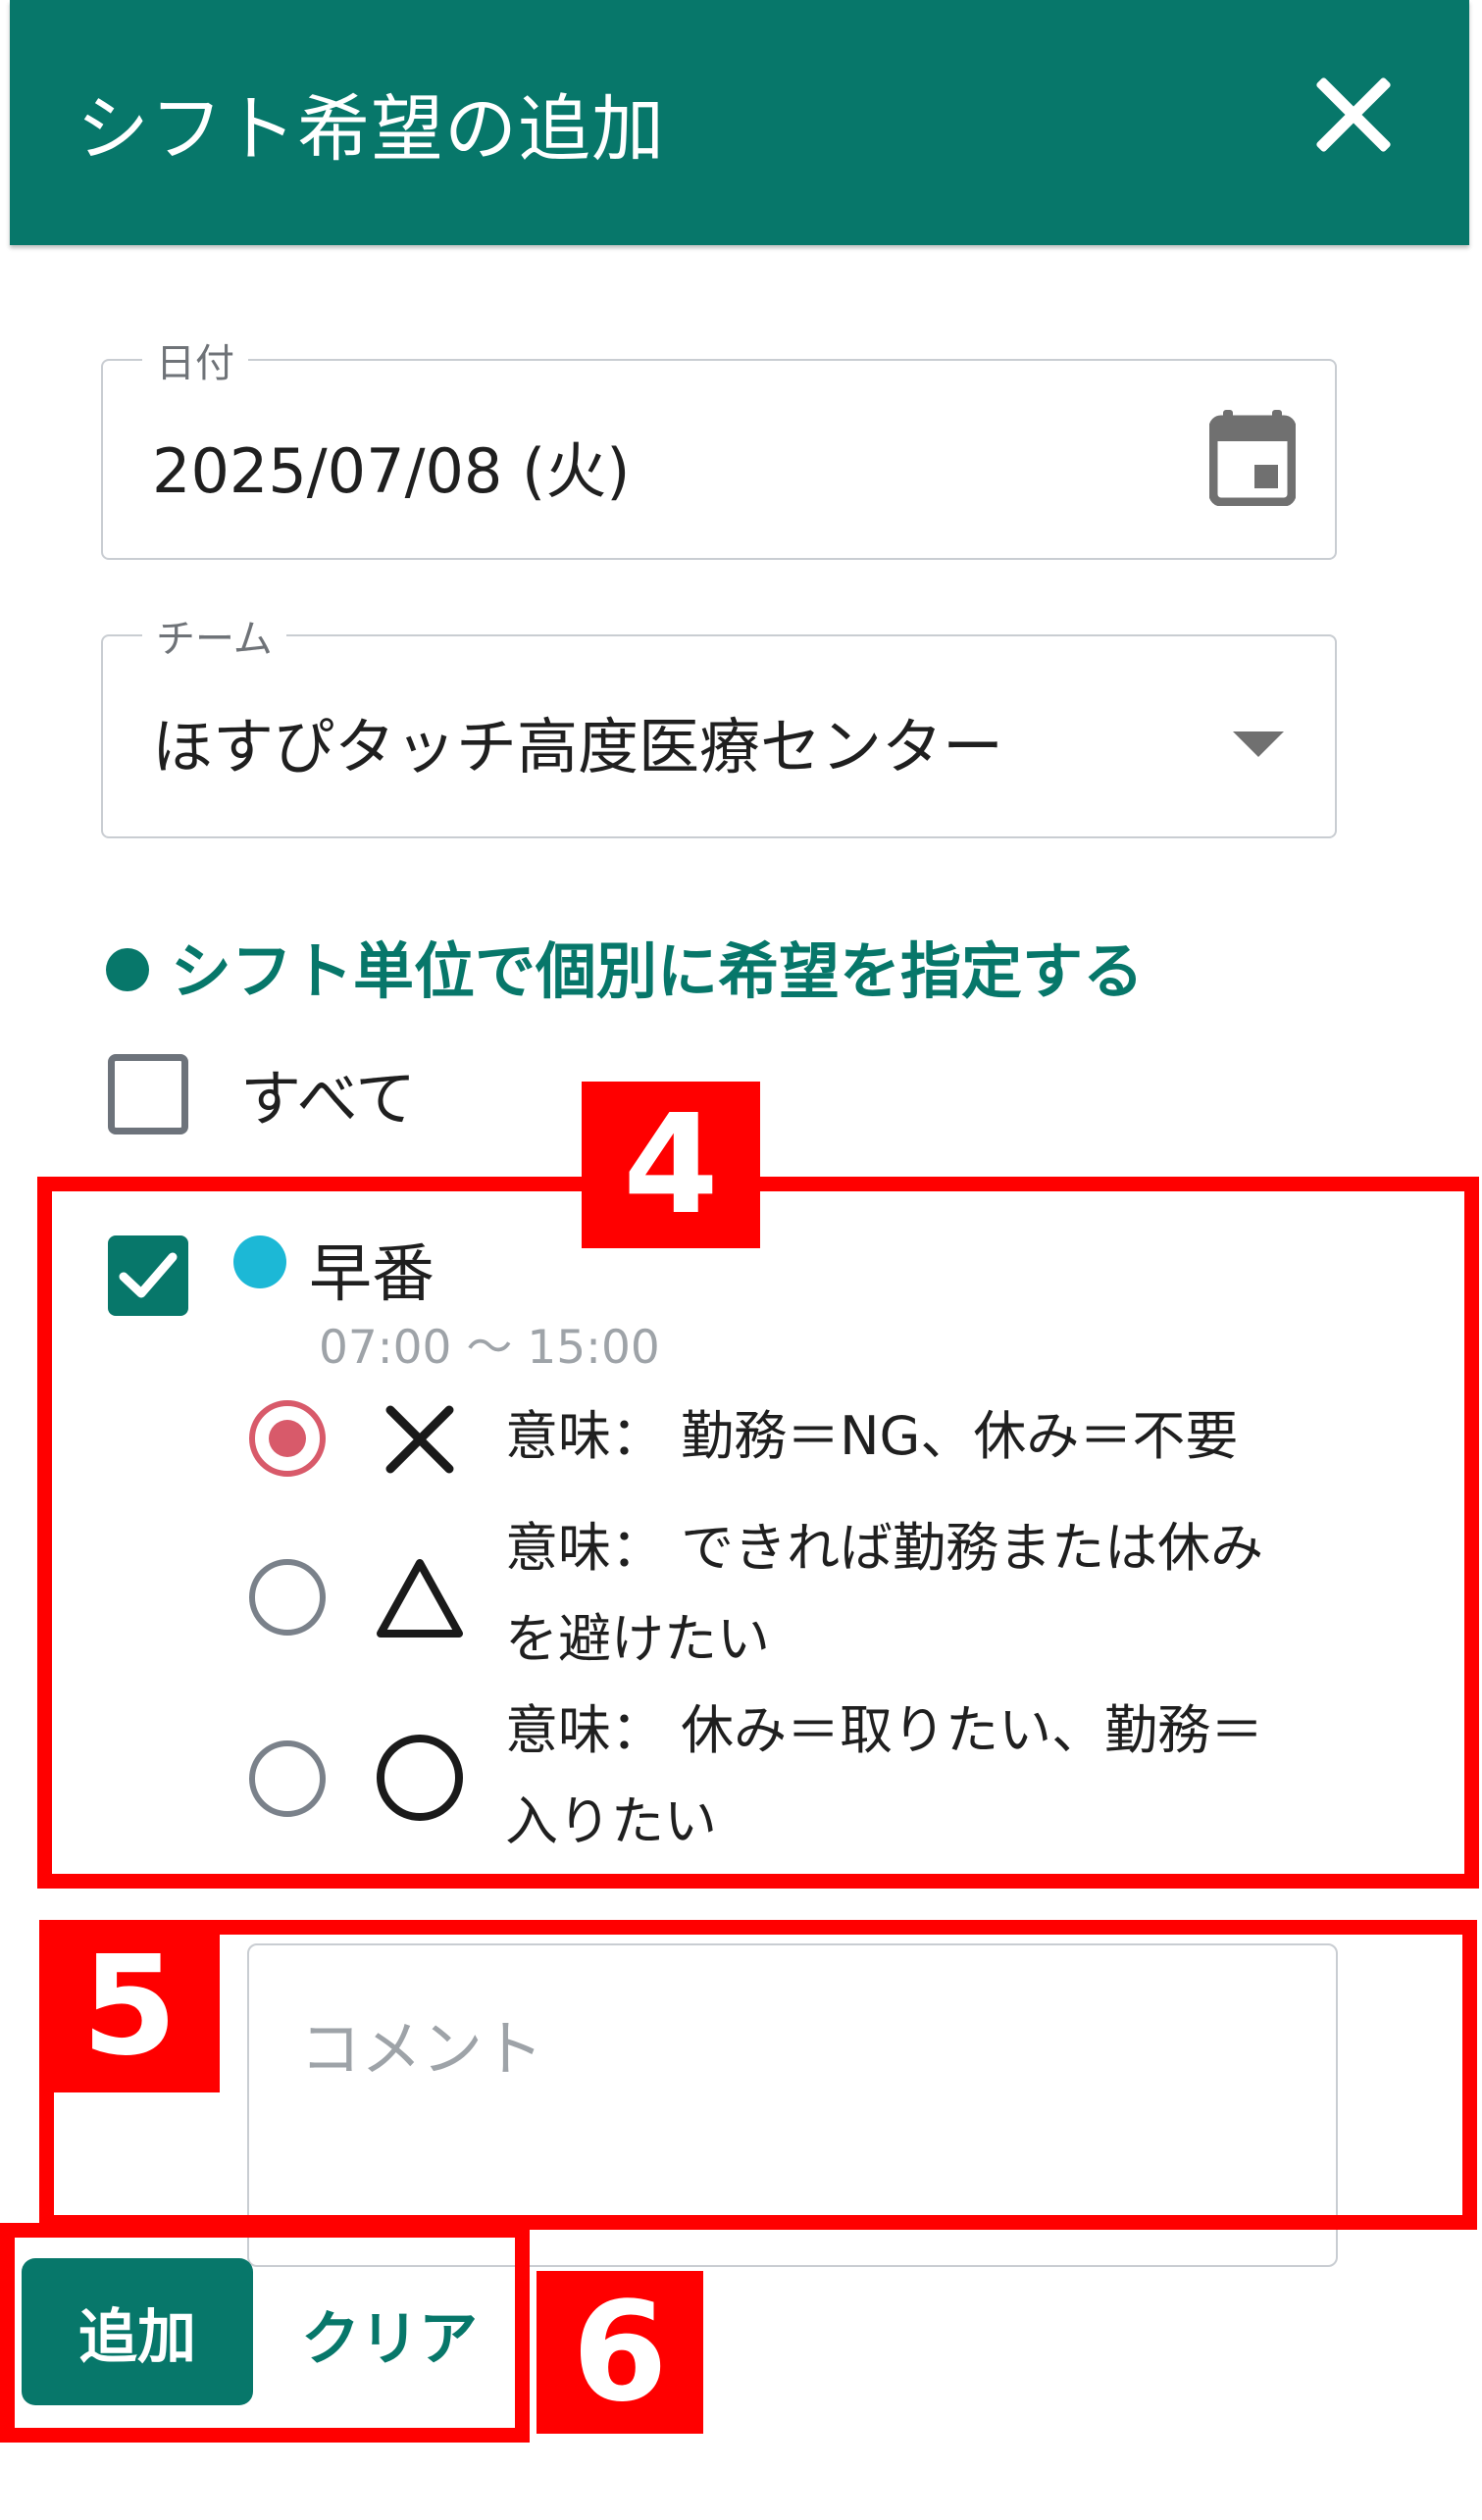 The image size is (1482, 2520). I want to click on section-heading-text: シフト単位で個別に希望を指定する, so click(658, 971).